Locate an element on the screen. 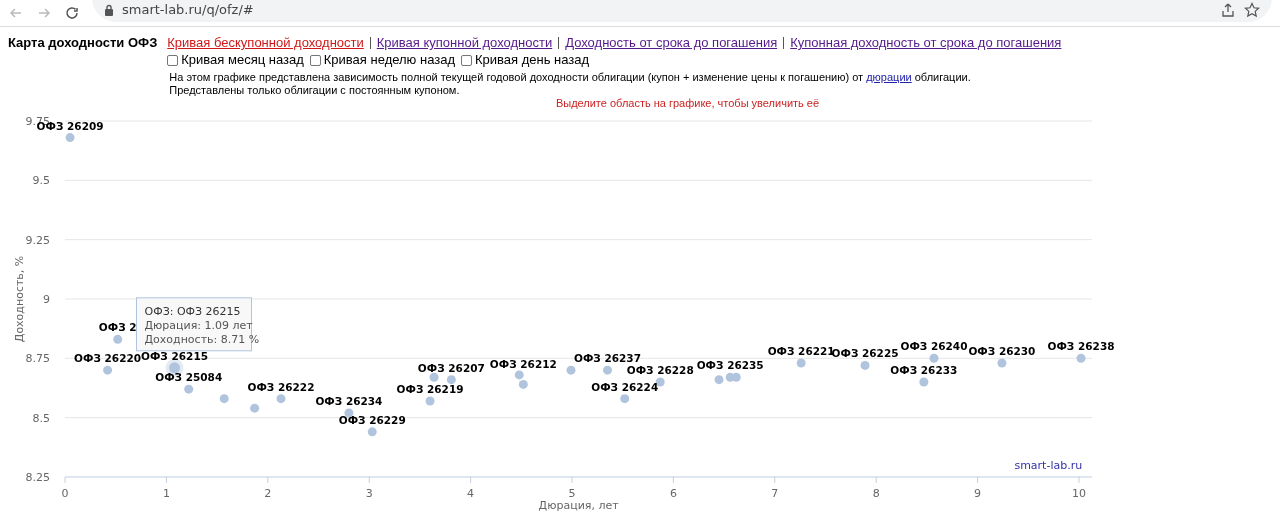  y-tick-label: 8.25 is located at coordinates (37, 477).